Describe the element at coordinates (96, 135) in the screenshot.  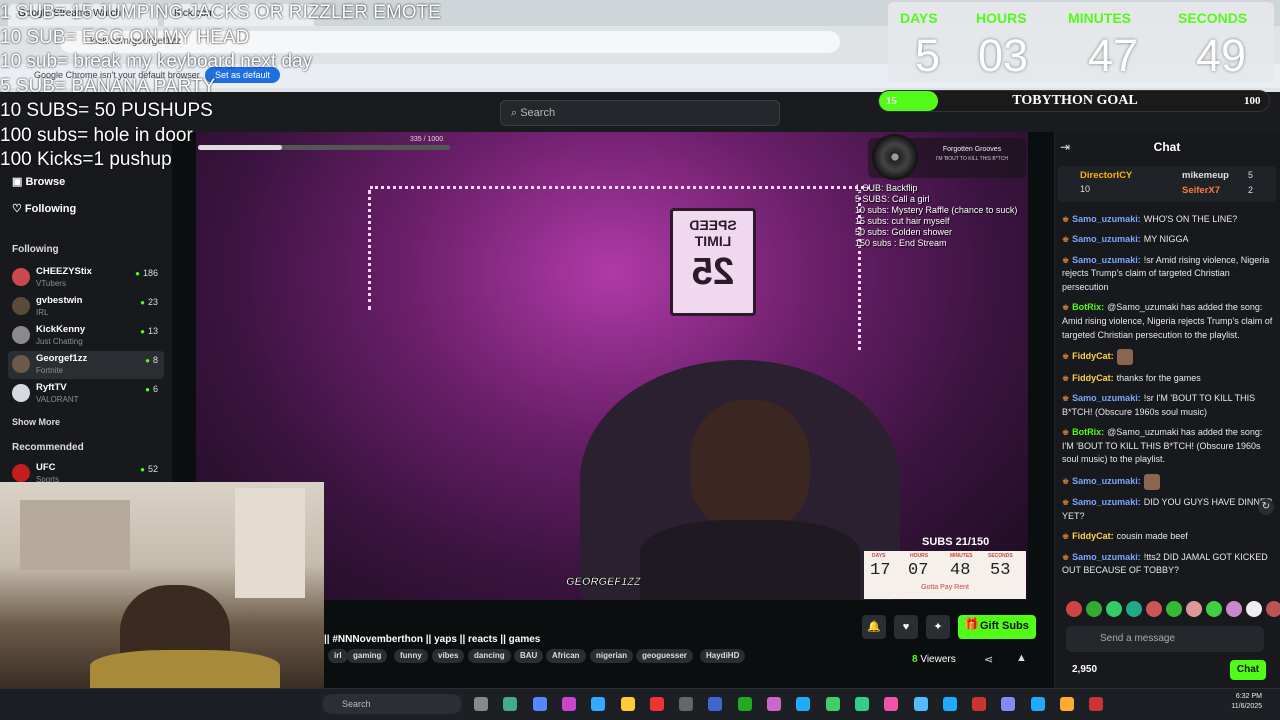
I see `overlay-line: 100 subs= hole in door` at that location.